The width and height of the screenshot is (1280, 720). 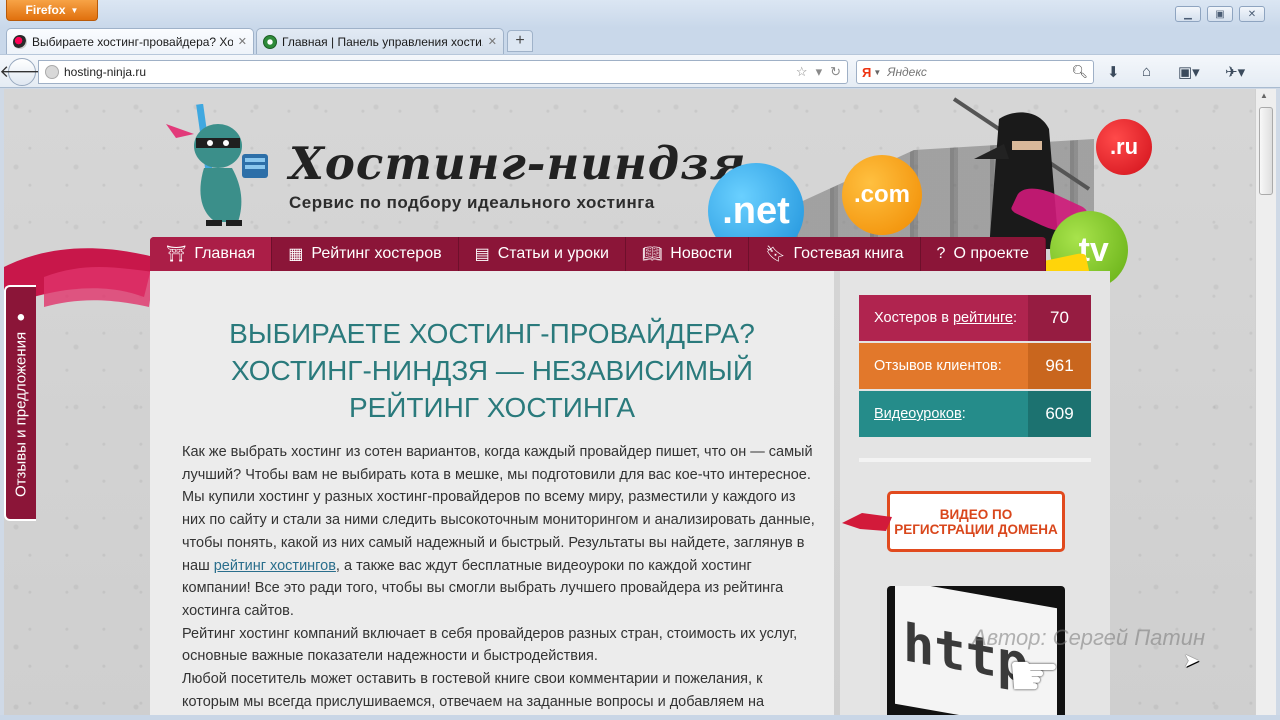 What do you see at coordinates (225, 253) in the screenshot?
I see `nav-label: Главная` at bounding box center [225, 253].